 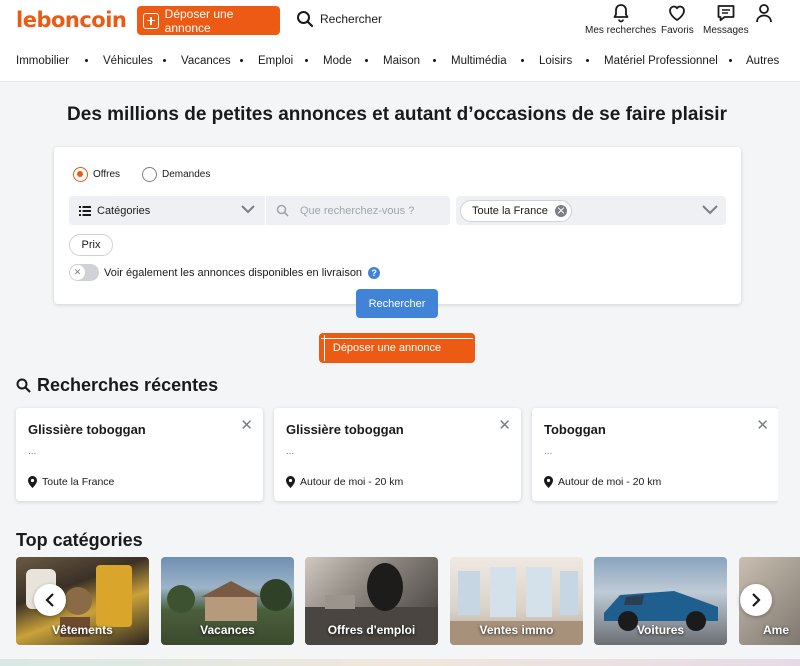 What do you see at coordinates (726, 30) in the screenshot?
I see `messages-label: Messages` at bounding box center [726, 30].